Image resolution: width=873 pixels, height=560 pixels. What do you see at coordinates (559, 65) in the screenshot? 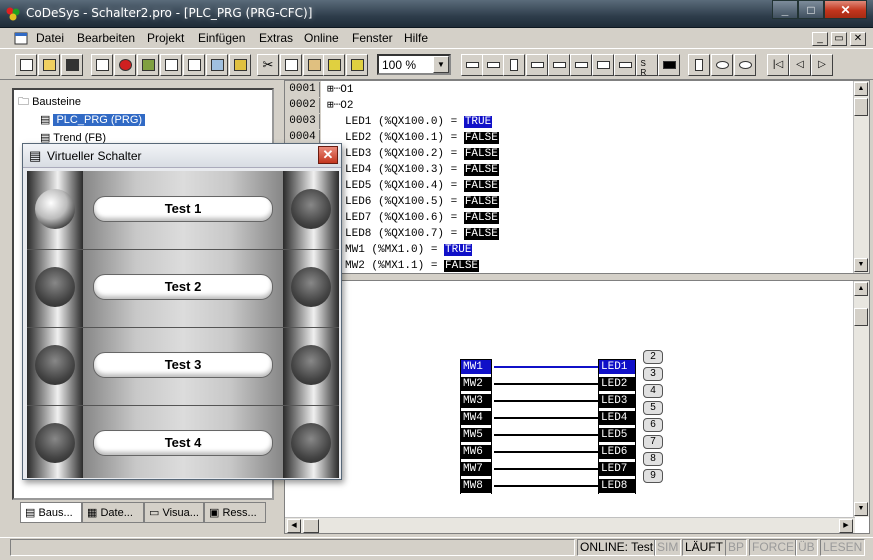
I see `label-element-icon` at bounding box center [559, 65].